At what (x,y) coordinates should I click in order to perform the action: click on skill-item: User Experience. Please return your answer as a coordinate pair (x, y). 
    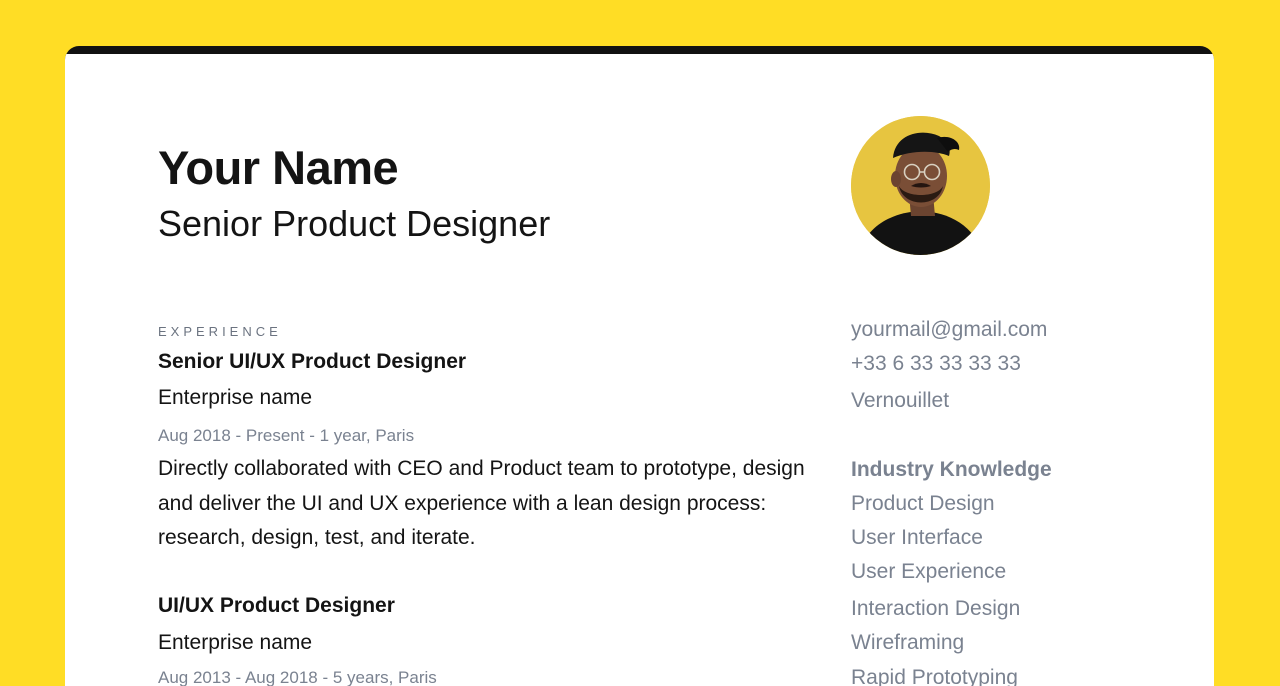
    Looking at the image, I should click on (929, 571).